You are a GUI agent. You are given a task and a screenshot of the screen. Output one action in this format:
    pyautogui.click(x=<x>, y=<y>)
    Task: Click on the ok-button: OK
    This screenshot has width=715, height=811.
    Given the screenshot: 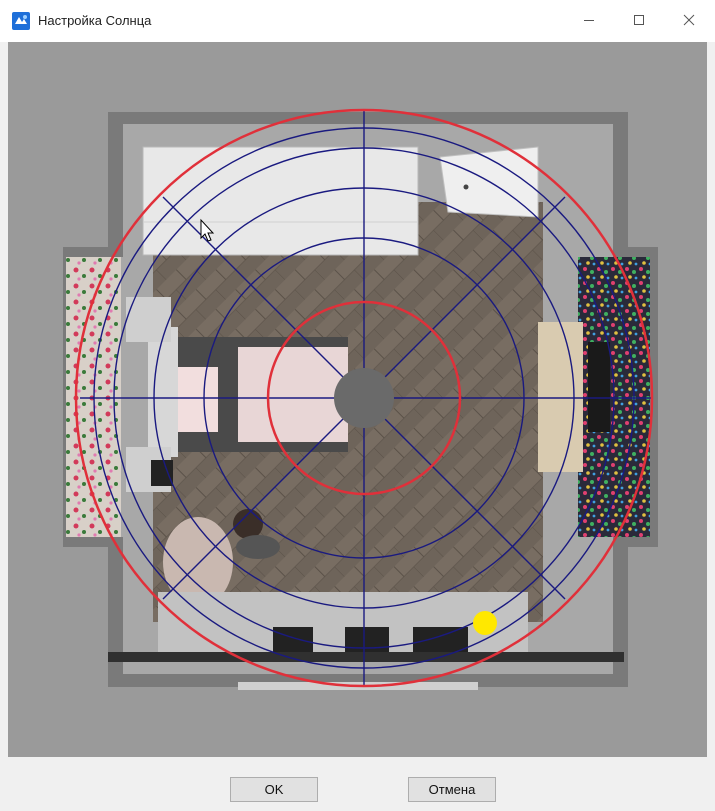 What is the action you would take?
    pyautogui.click(x=274, y=789)
    